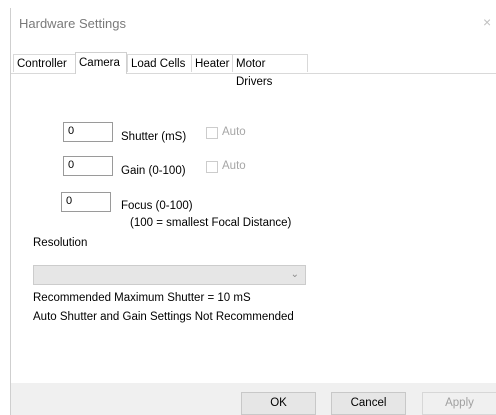 Image resolution: width=496 pixels, height=415 pixels. Describe the element at coordinates (459, 403) in the screenshot. I see `apply-button: Apply` at that location.